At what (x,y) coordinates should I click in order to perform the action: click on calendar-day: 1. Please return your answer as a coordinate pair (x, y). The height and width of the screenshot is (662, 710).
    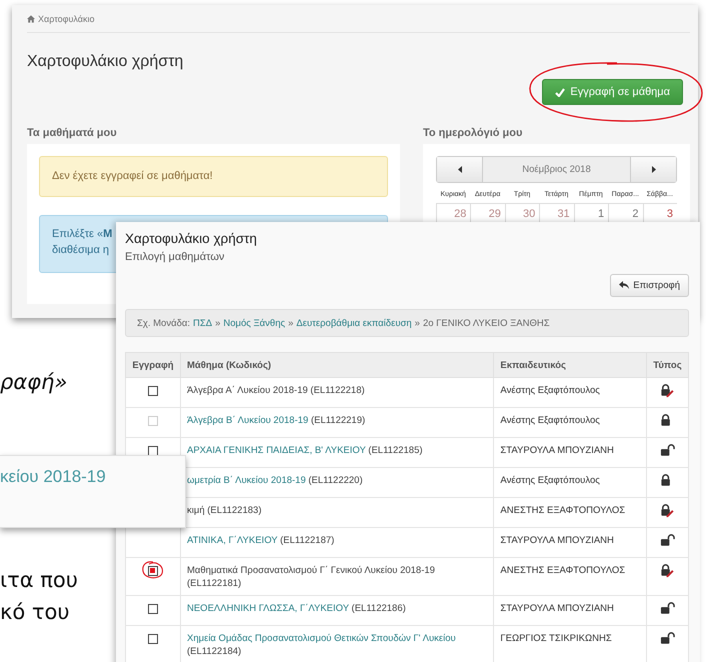
    Looking at the image, I should click on (601, 214).